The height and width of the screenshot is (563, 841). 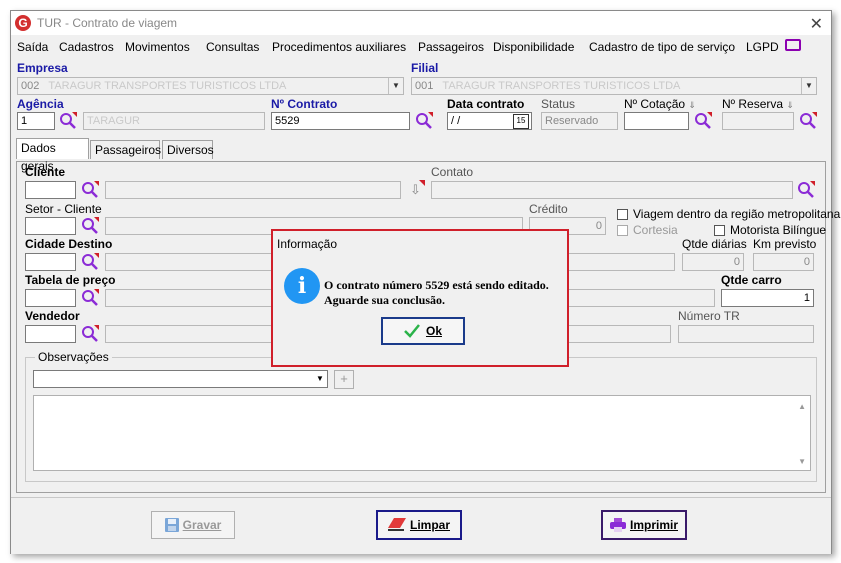 What do you see at coordinates (793, 45) in the screenshot?
I see `monitor-icon` at bounding box center [793, 45].